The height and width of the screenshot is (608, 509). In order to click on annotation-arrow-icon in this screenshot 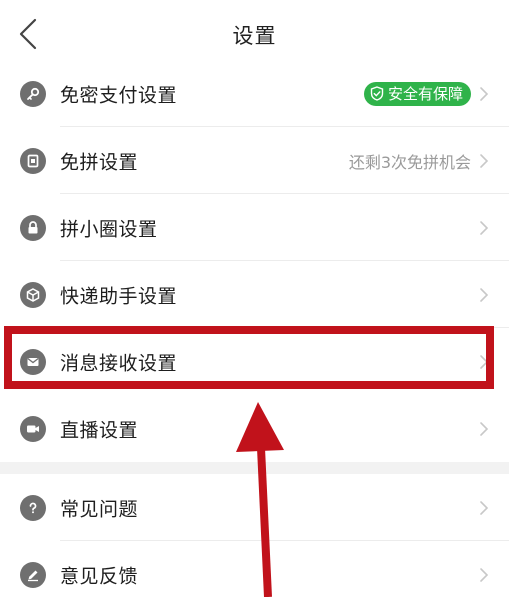, I will do `click(260, 499)`.